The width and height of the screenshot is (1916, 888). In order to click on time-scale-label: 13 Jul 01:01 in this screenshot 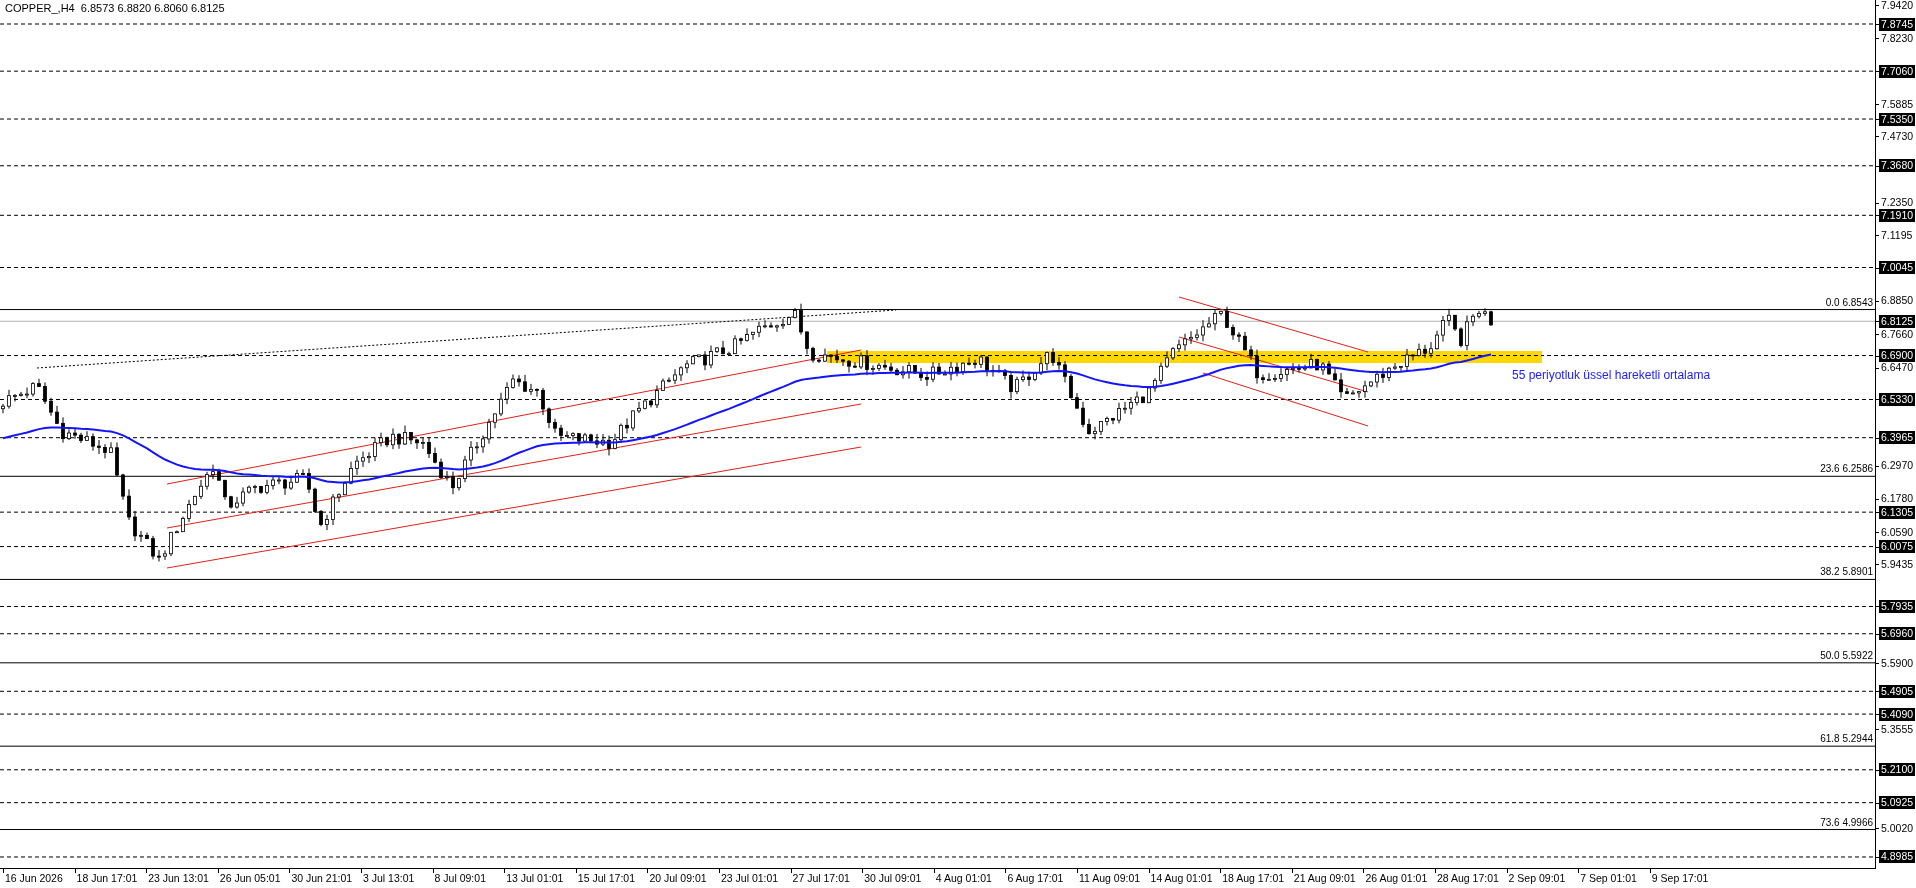, I will do `click(535, 878)`.